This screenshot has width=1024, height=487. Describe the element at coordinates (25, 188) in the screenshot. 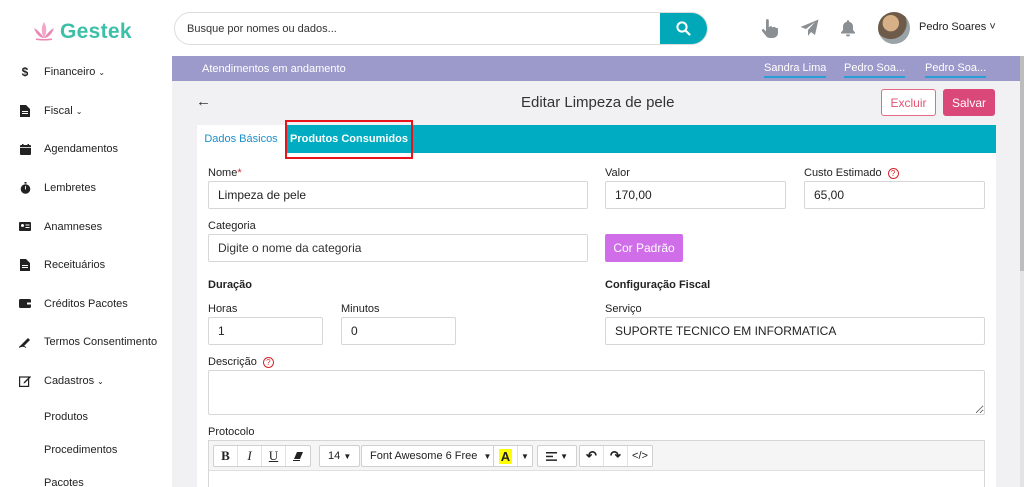

I see `stopwatch-icon` at that location.